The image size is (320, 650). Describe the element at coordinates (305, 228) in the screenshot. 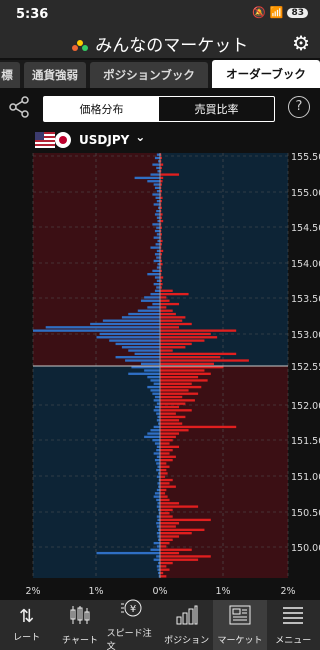

I see `y-tick-label: 154.50` at that location.